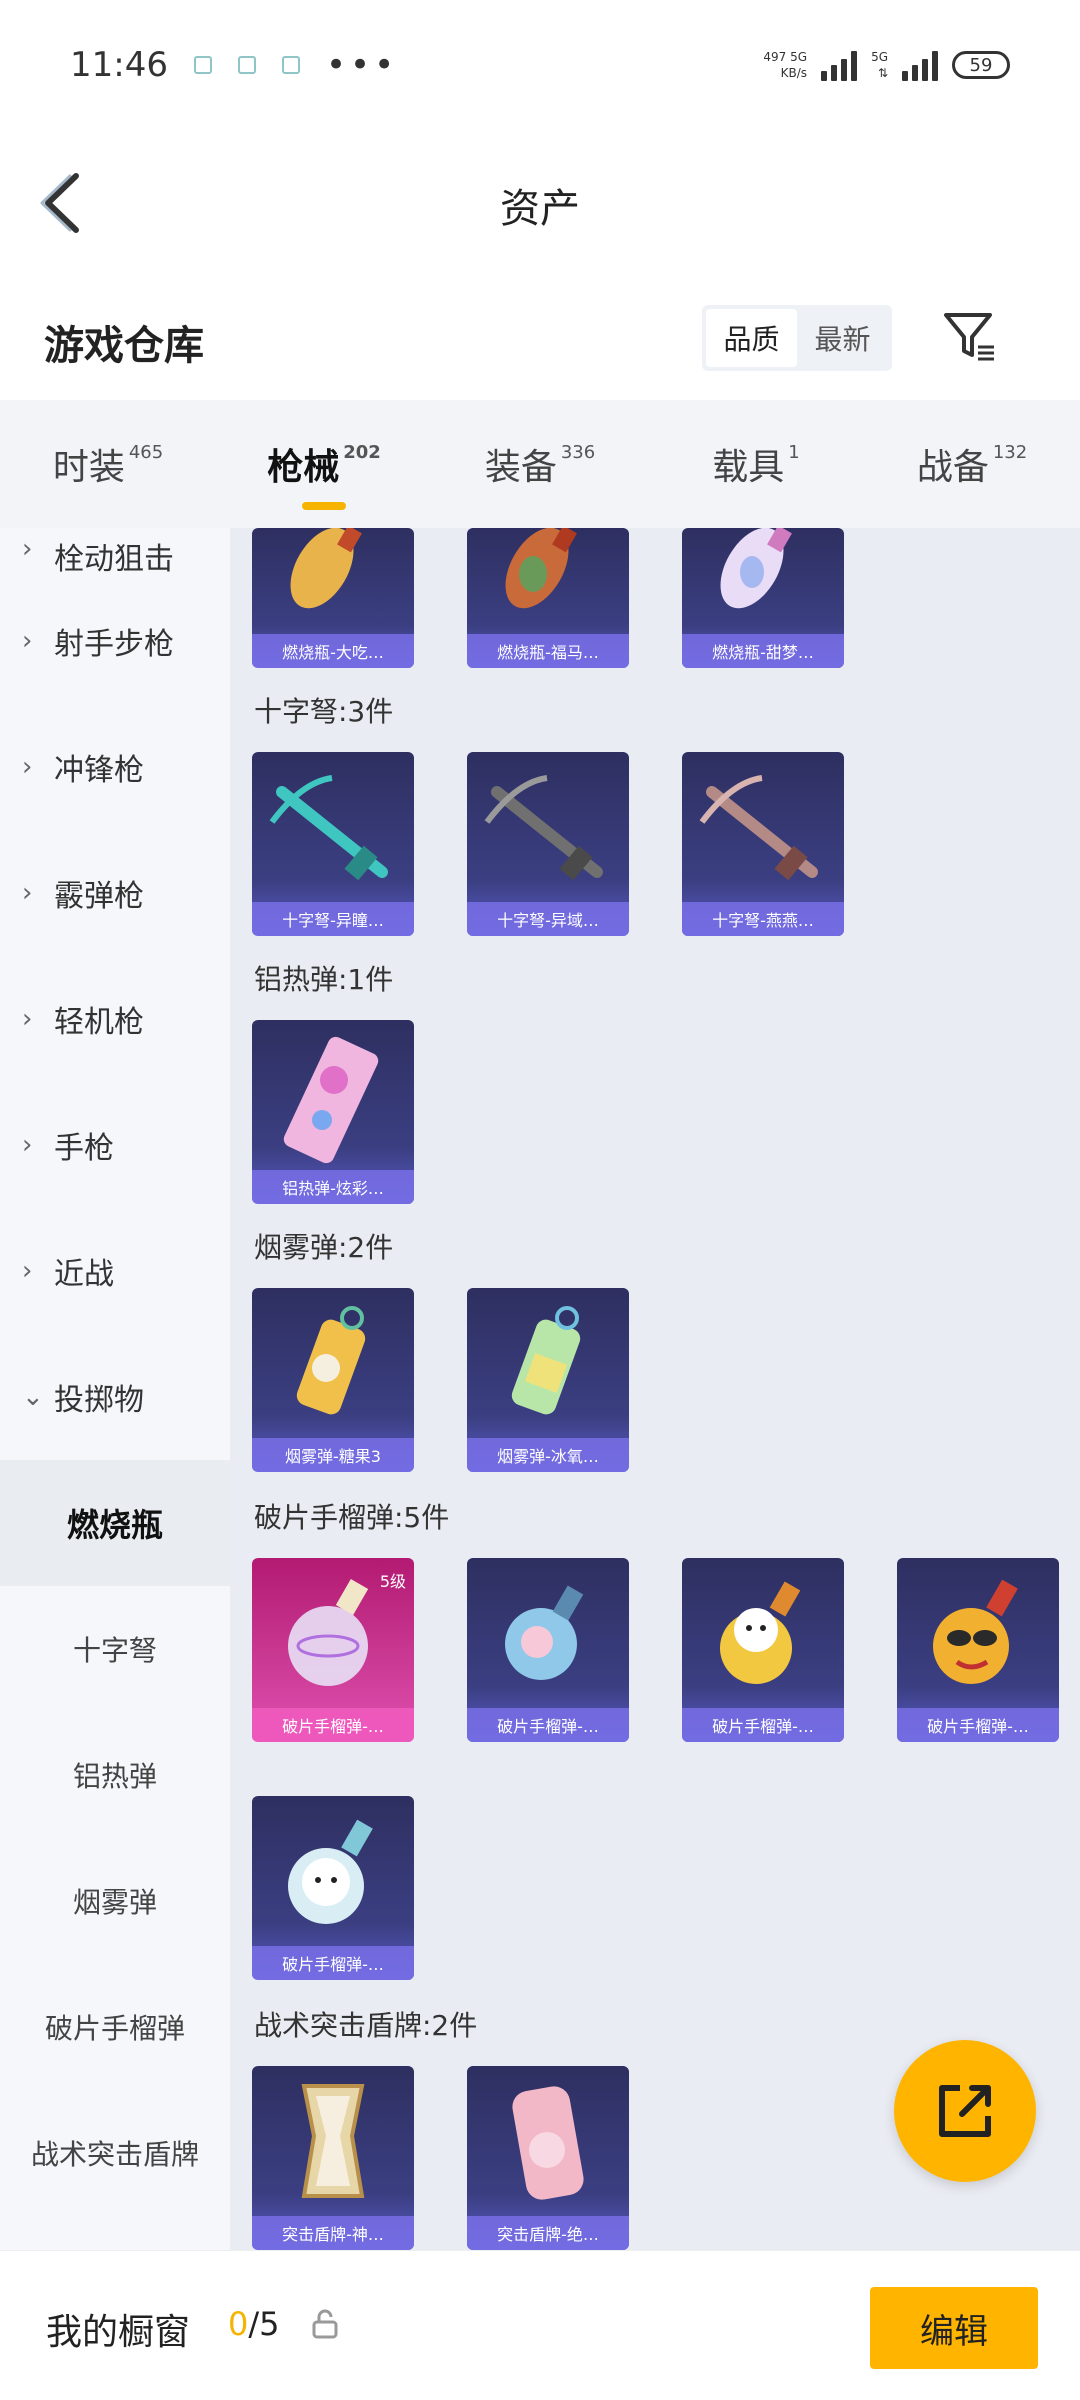 The height and width of the screenshot is (2400, 1080). What do you see at coordinates (954, 2328) in the screenshot?
I see `edit-button: 编辑` at bounding box center [954, 2328].